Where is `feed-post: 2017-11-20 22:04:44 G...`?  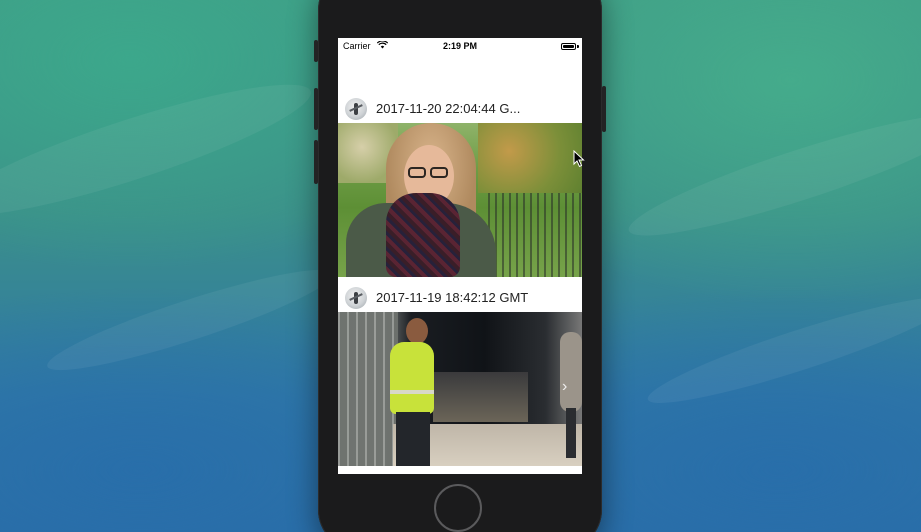
feed-post: 2017-11-20 22:04:44 G... is located at coordinates (460, 185).